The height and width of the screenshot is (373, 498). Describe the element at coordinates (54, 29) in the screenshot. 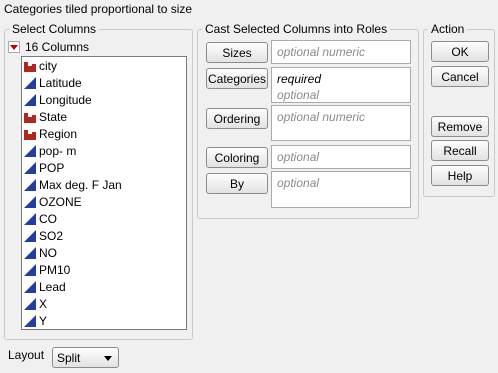

I see `select-columns-legend: Select Columns` at that location.